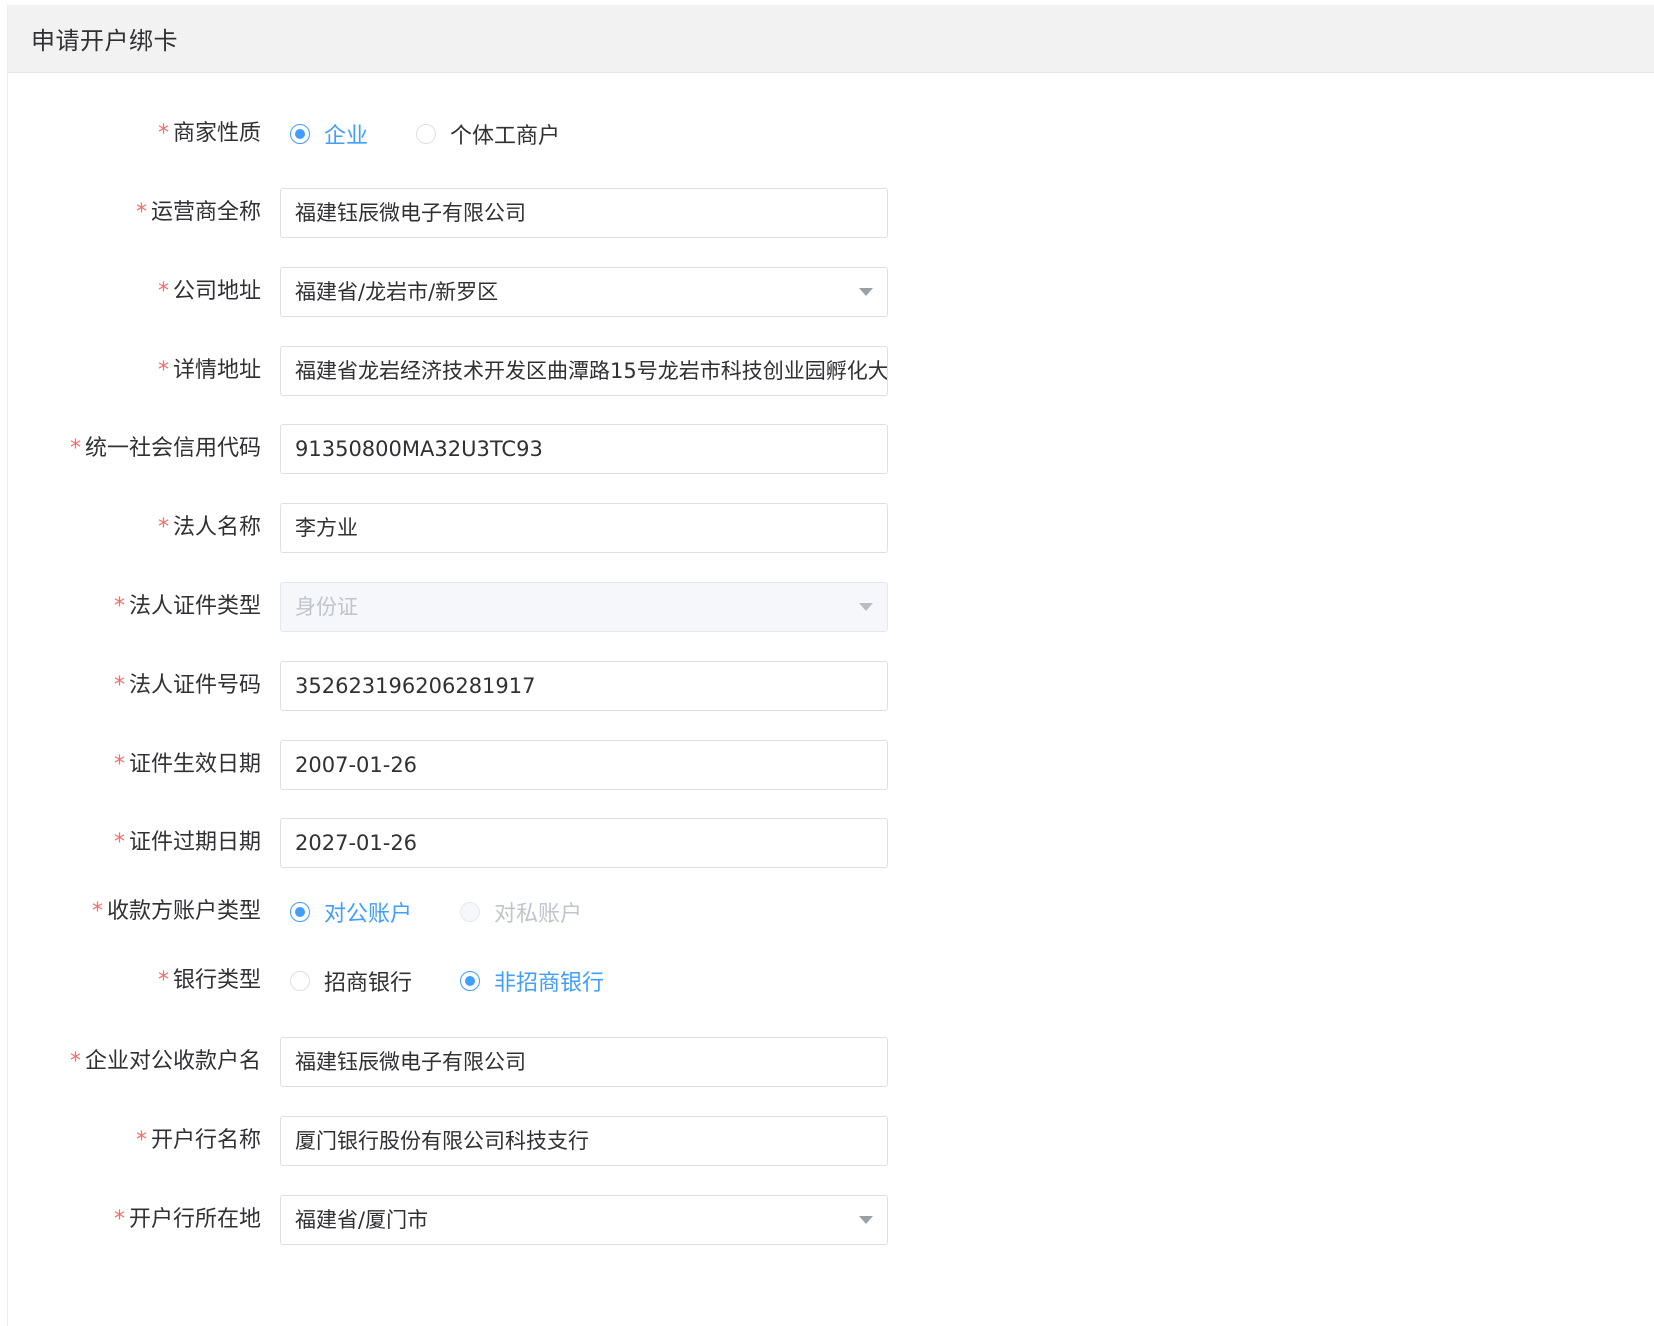 This screenshot has width=1654, height=1326. I want to click on radio-corporate-account: 对公账户, so click(351, 912).